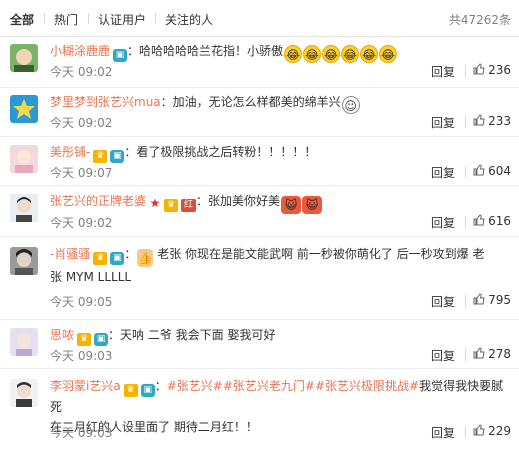  I want to click on topic-link: #张艺兴#, so click(195, 386).